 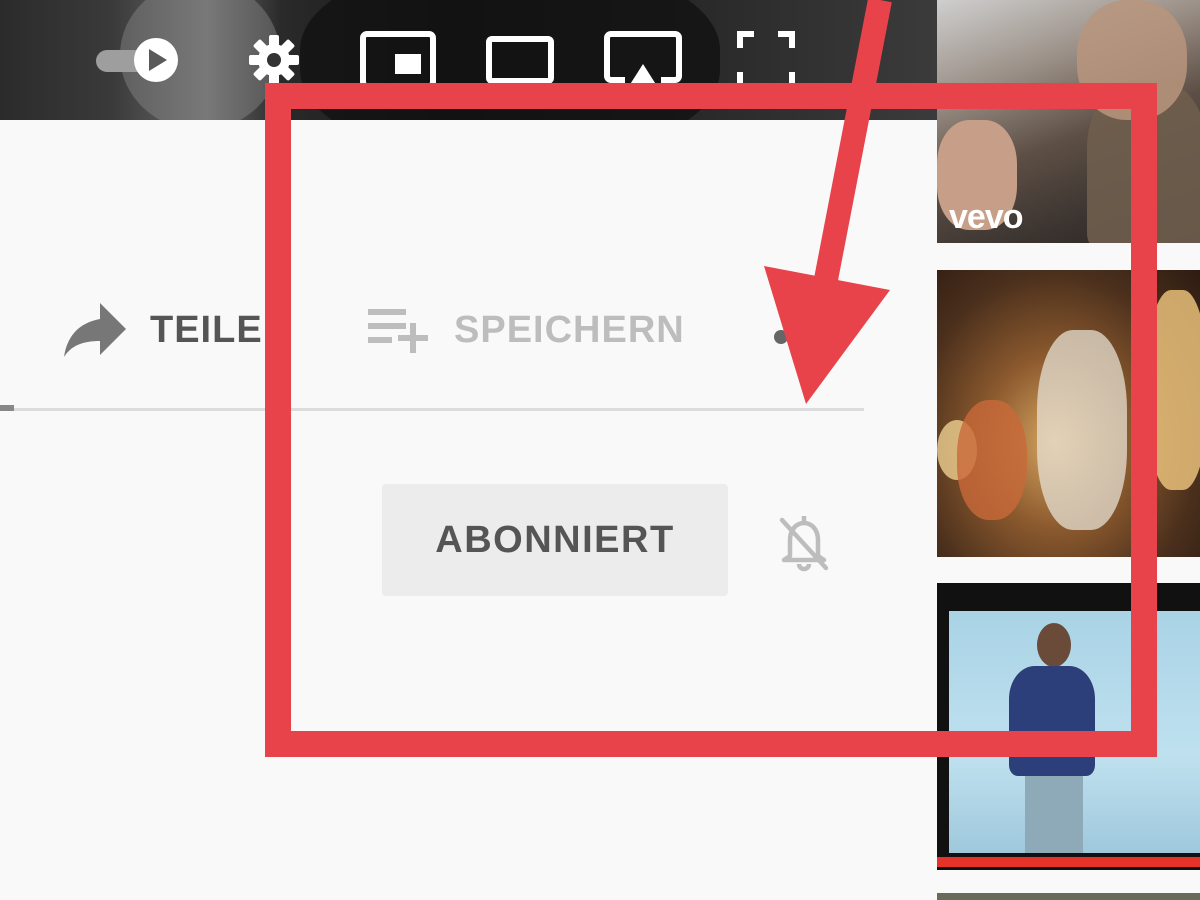 What do you see at coordinates (7, 408) in the screenshot?
I see `like-bar-fragment` at bounding box center [7, 408].